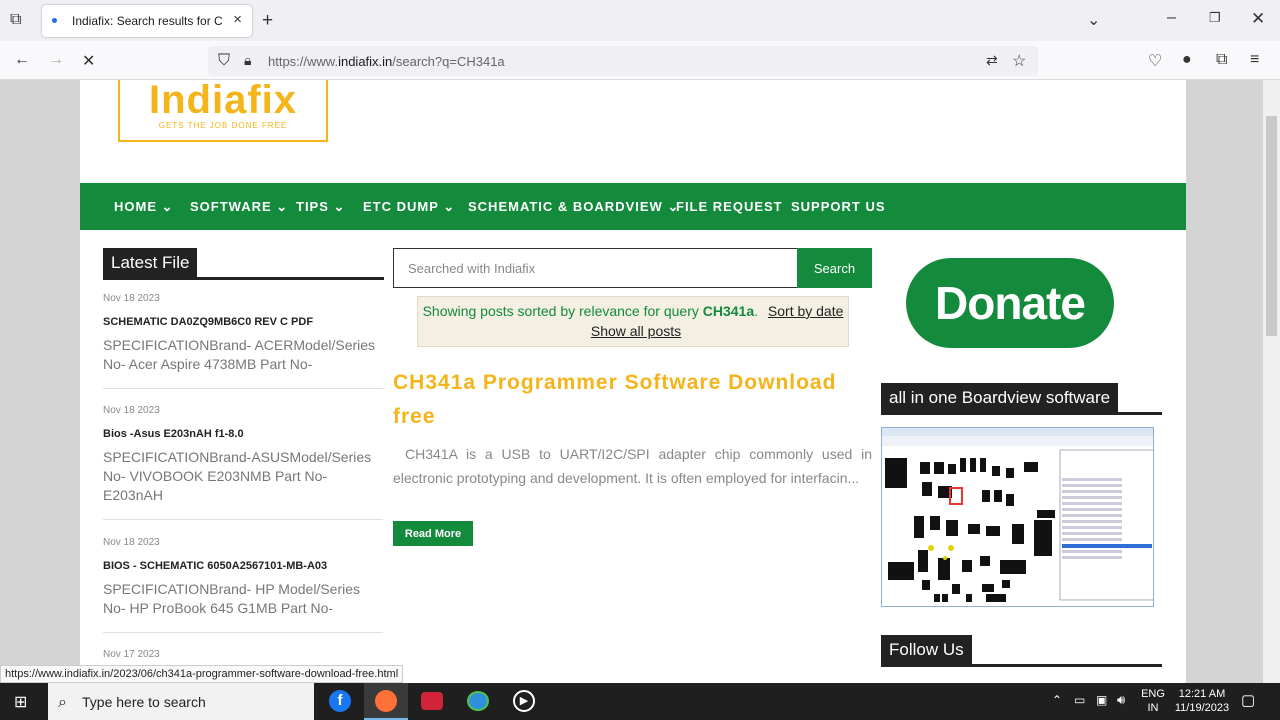  What do you see at coordinates (56, 60) in the screenshot?
I see `forward-icon: →` at bounding box center [56, 60].